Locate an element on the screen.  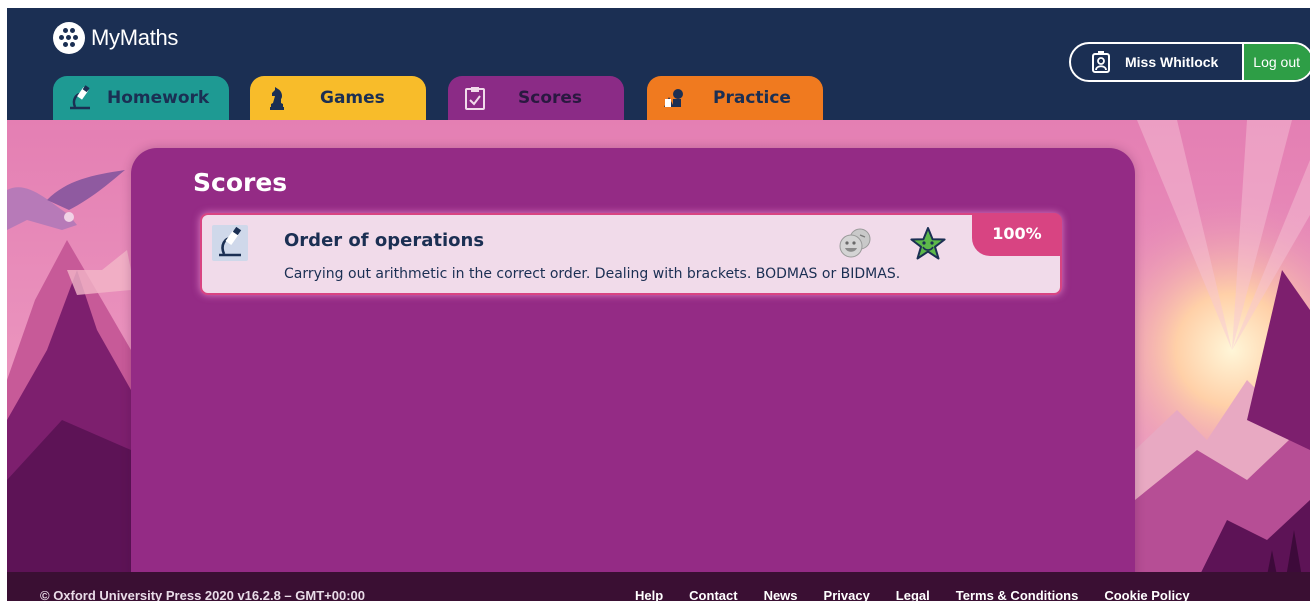
green-star-icon is located at coordinates (928, 243).